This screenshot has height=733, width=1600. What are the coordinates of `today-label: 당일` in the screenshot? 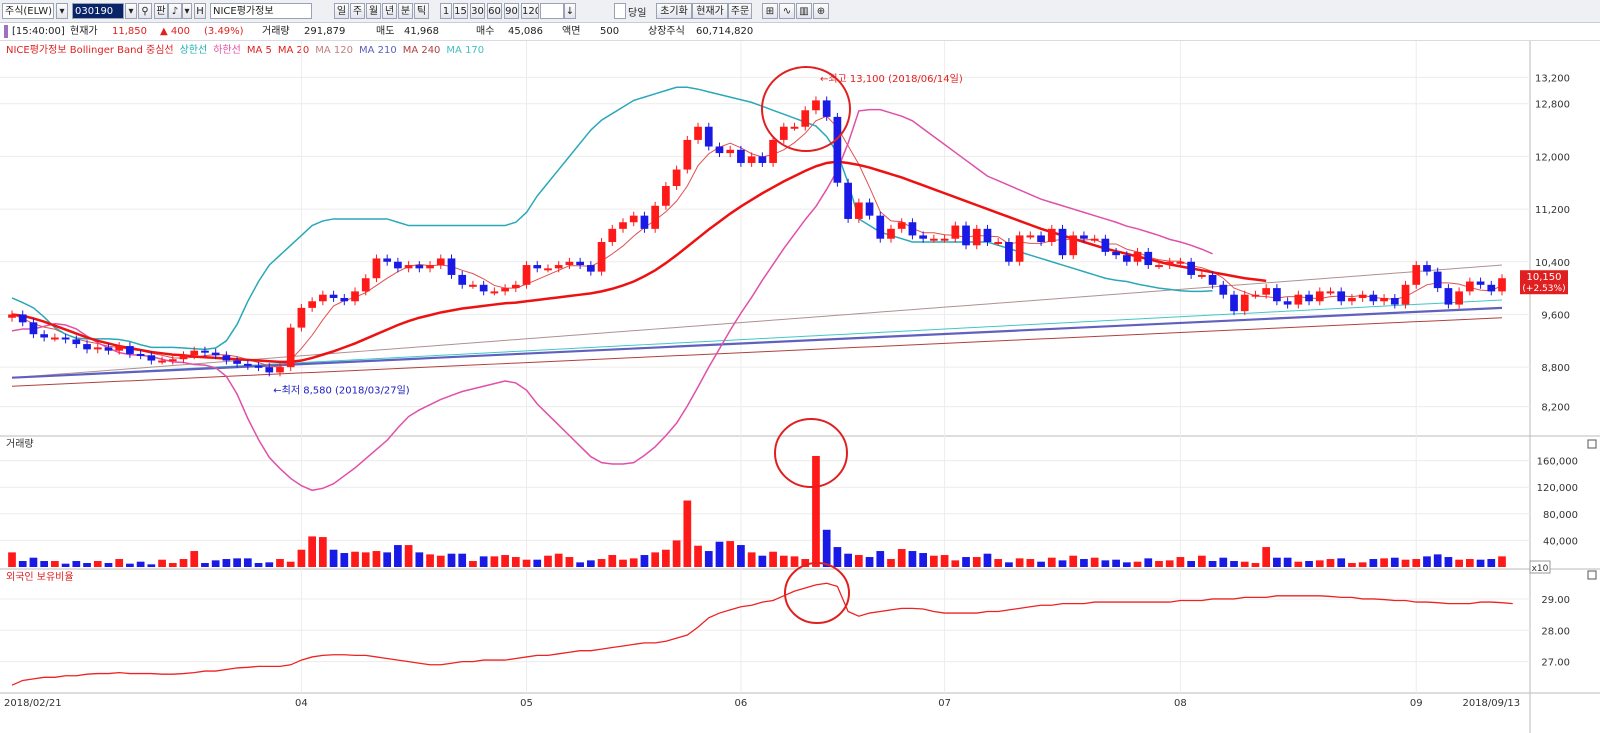 It's located at (637, 13).